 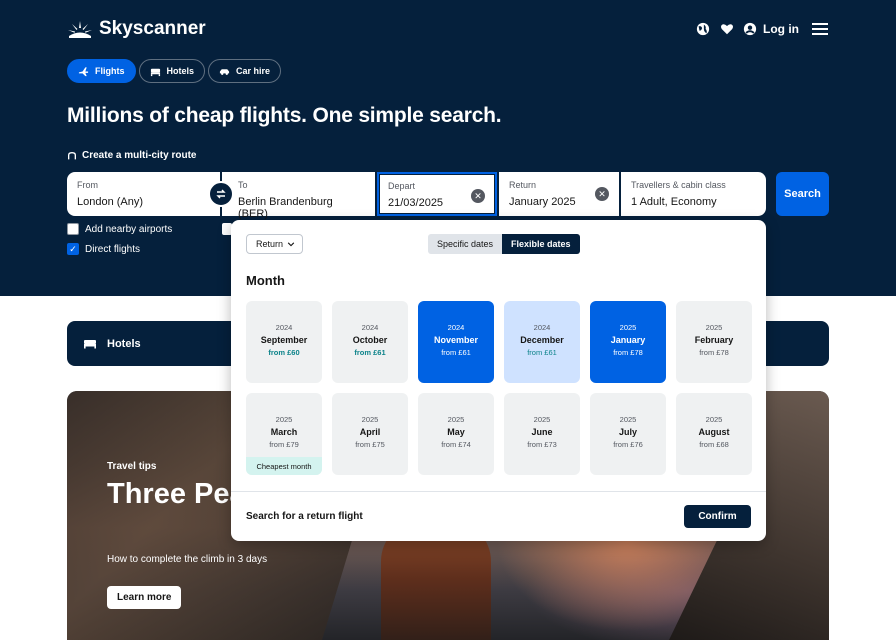 I want to click on tab-flights: Flights, so click(x=101, y=71).